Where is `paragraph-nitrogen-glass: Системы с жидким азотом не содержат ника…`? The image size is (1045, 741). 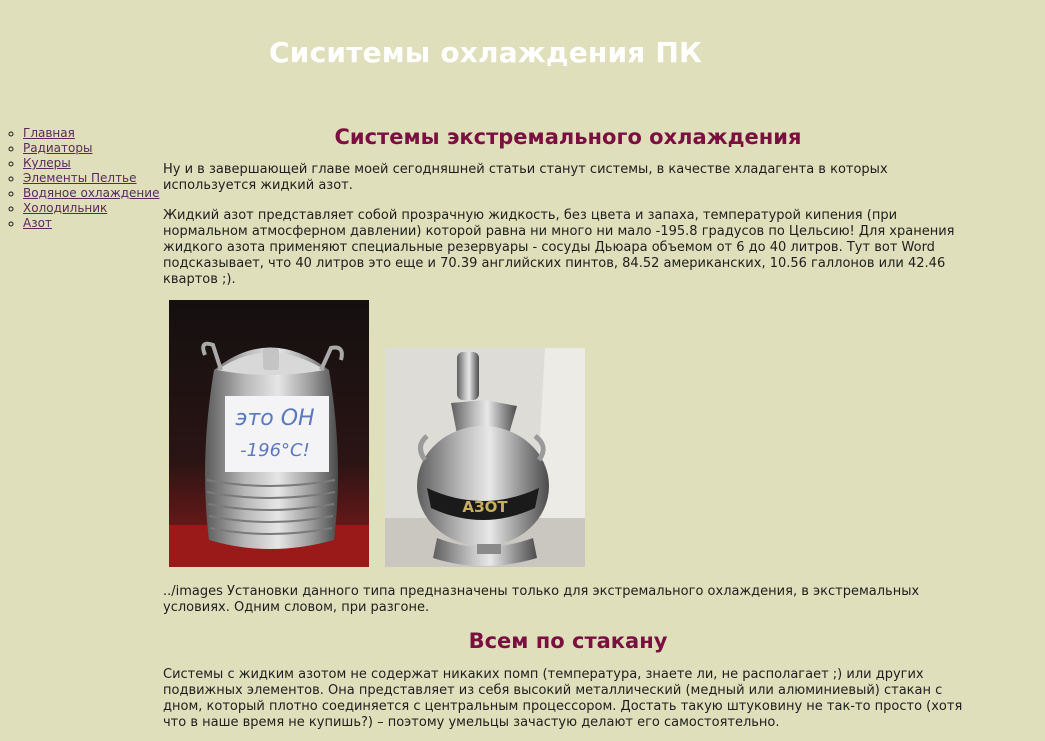
paragraph-nitrogen-glass: Системы с жидким азотом не содержат ника… is located at coordinates (563, 698).